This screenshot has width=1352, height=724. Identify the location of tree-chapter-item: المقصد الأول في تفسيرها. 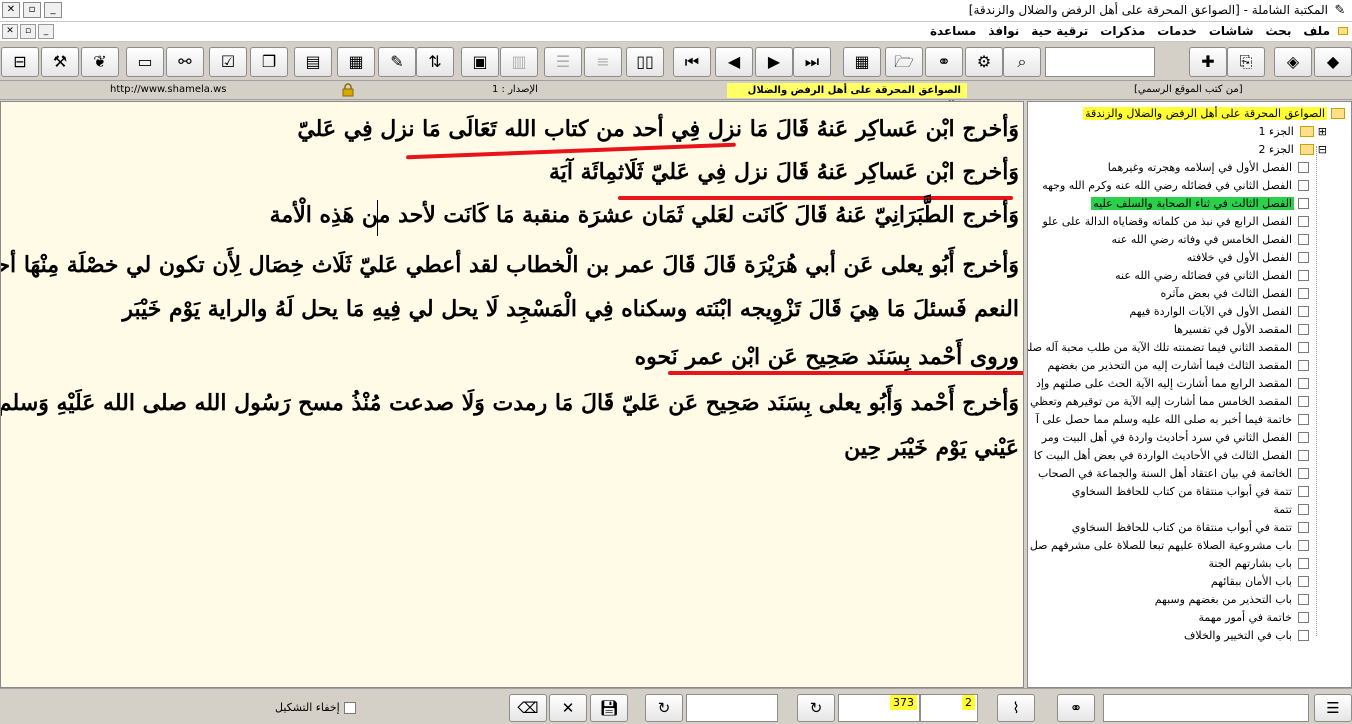
(1240, 329).